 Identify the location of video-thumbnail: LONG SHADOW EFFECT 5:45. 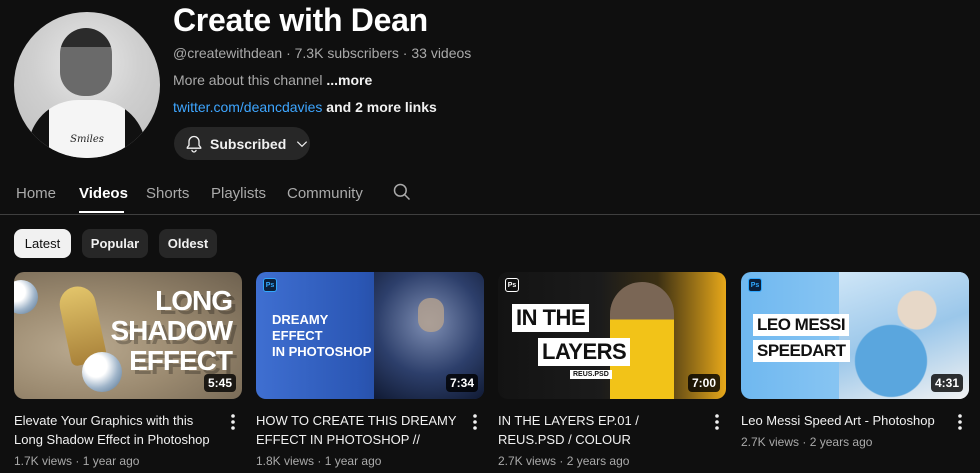
(128, 335).